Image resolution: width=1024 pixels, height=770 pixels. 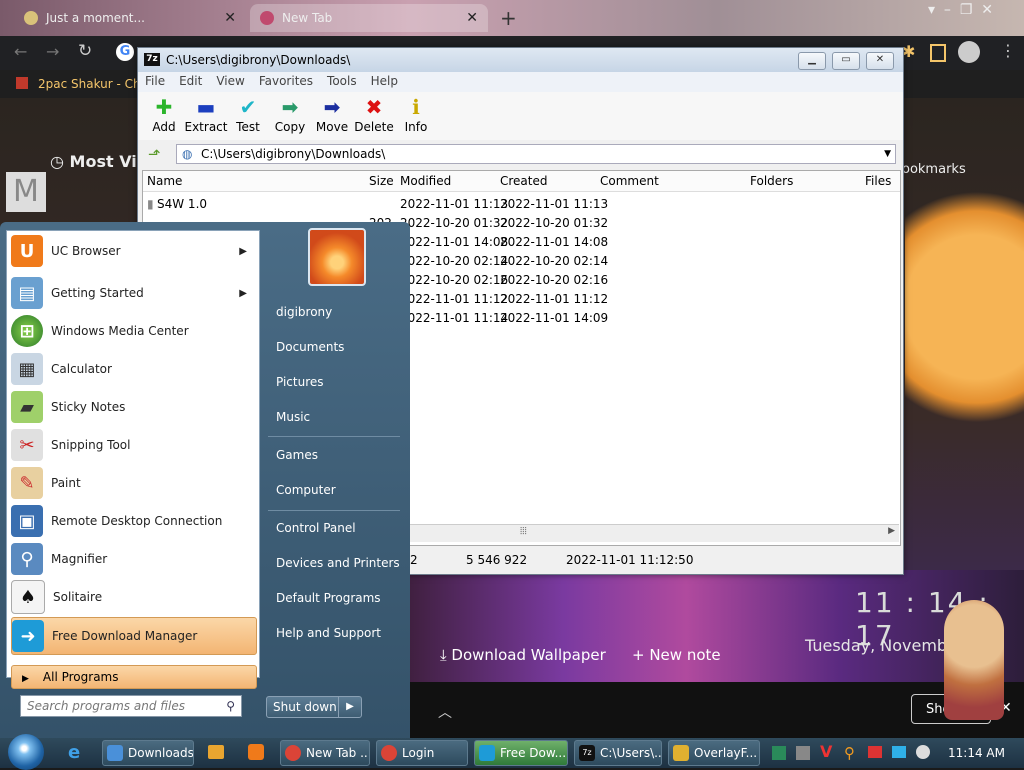 I want to click on taskbar-item-downloads: Downloads, so click(x=148, y=753).